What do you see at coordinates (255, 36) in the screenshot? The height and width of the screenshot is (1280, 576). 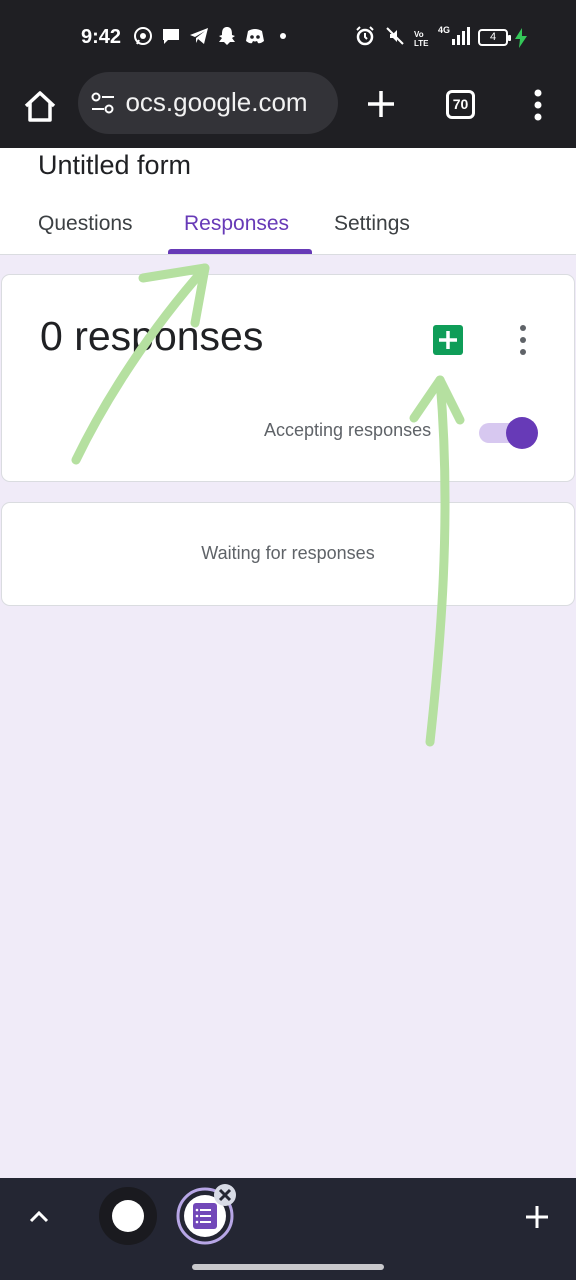 I see `discord-icon` at bounding box center [255, 36].